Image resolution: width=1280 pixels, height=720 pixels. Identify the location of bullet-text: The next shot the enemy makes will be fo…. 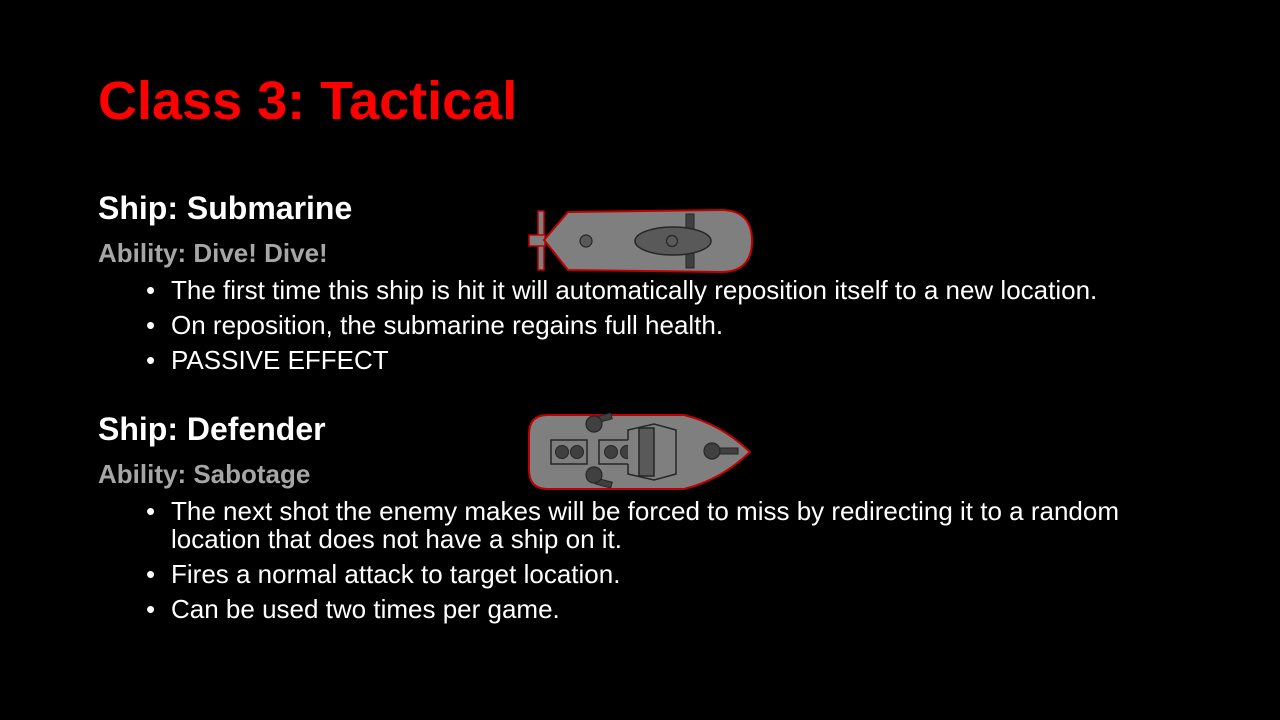
(645, 525).